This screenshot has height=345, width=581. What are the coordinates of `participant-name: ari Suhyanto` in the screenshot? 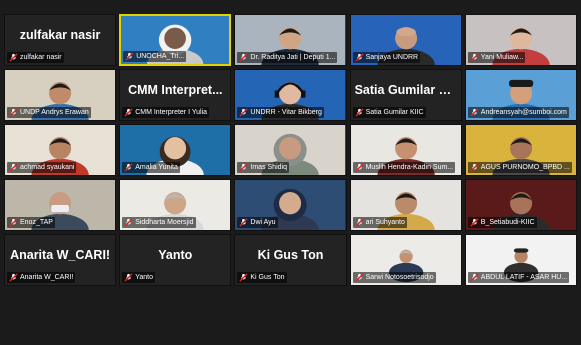 It's located at (385, 222).